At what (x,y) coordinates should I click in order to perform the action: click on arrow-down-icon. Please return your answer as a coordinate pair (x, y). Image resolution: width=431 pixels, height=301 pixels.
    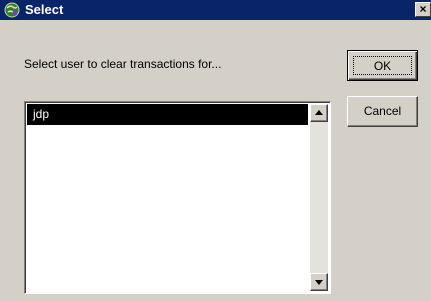
    Looking at the image, I should click on (319, 282).